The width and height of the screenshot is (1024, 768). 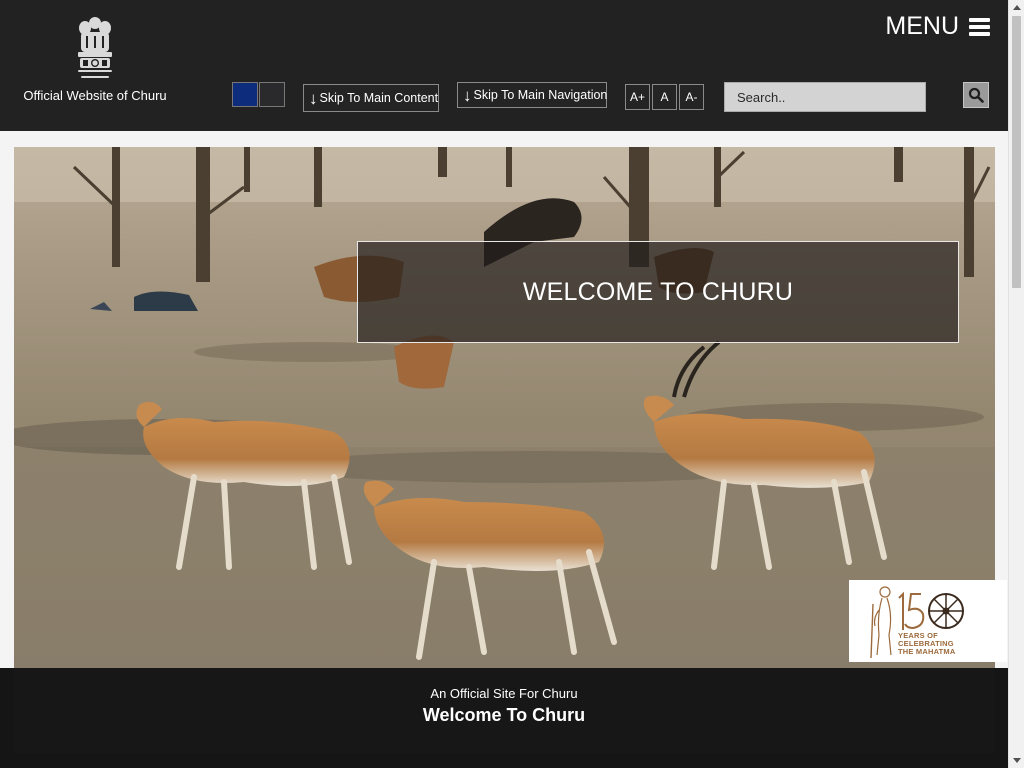 I want to click on skip-content-label: Skip To Main Content, so click(x=379, y=98).